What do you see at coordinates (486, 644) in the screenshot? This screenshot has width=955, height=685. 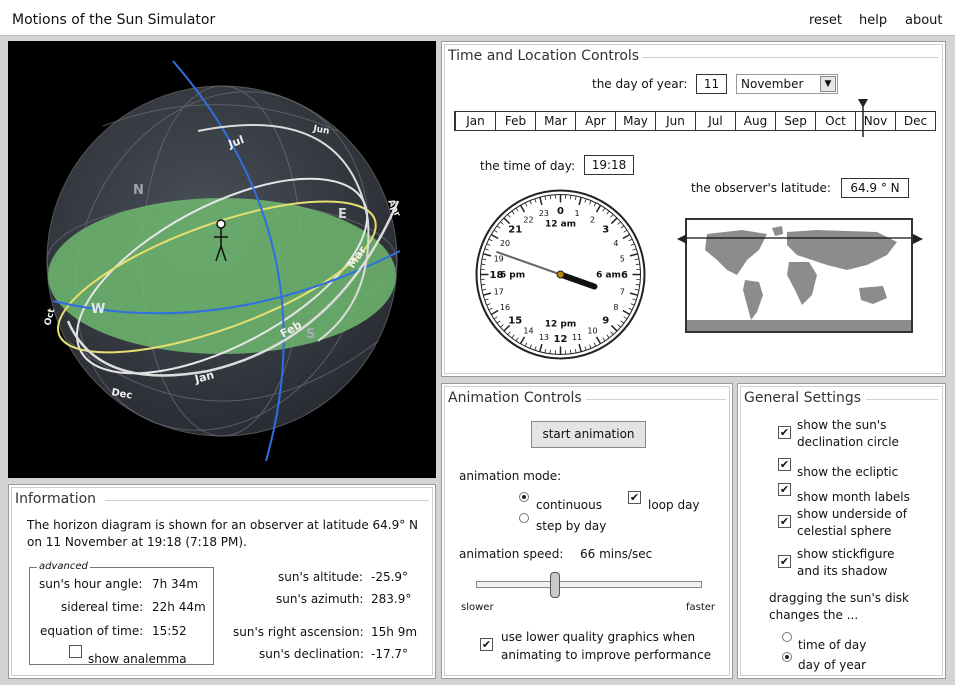 I see `low-quality-checkbox: ✔` at bounding box center [486, 644].